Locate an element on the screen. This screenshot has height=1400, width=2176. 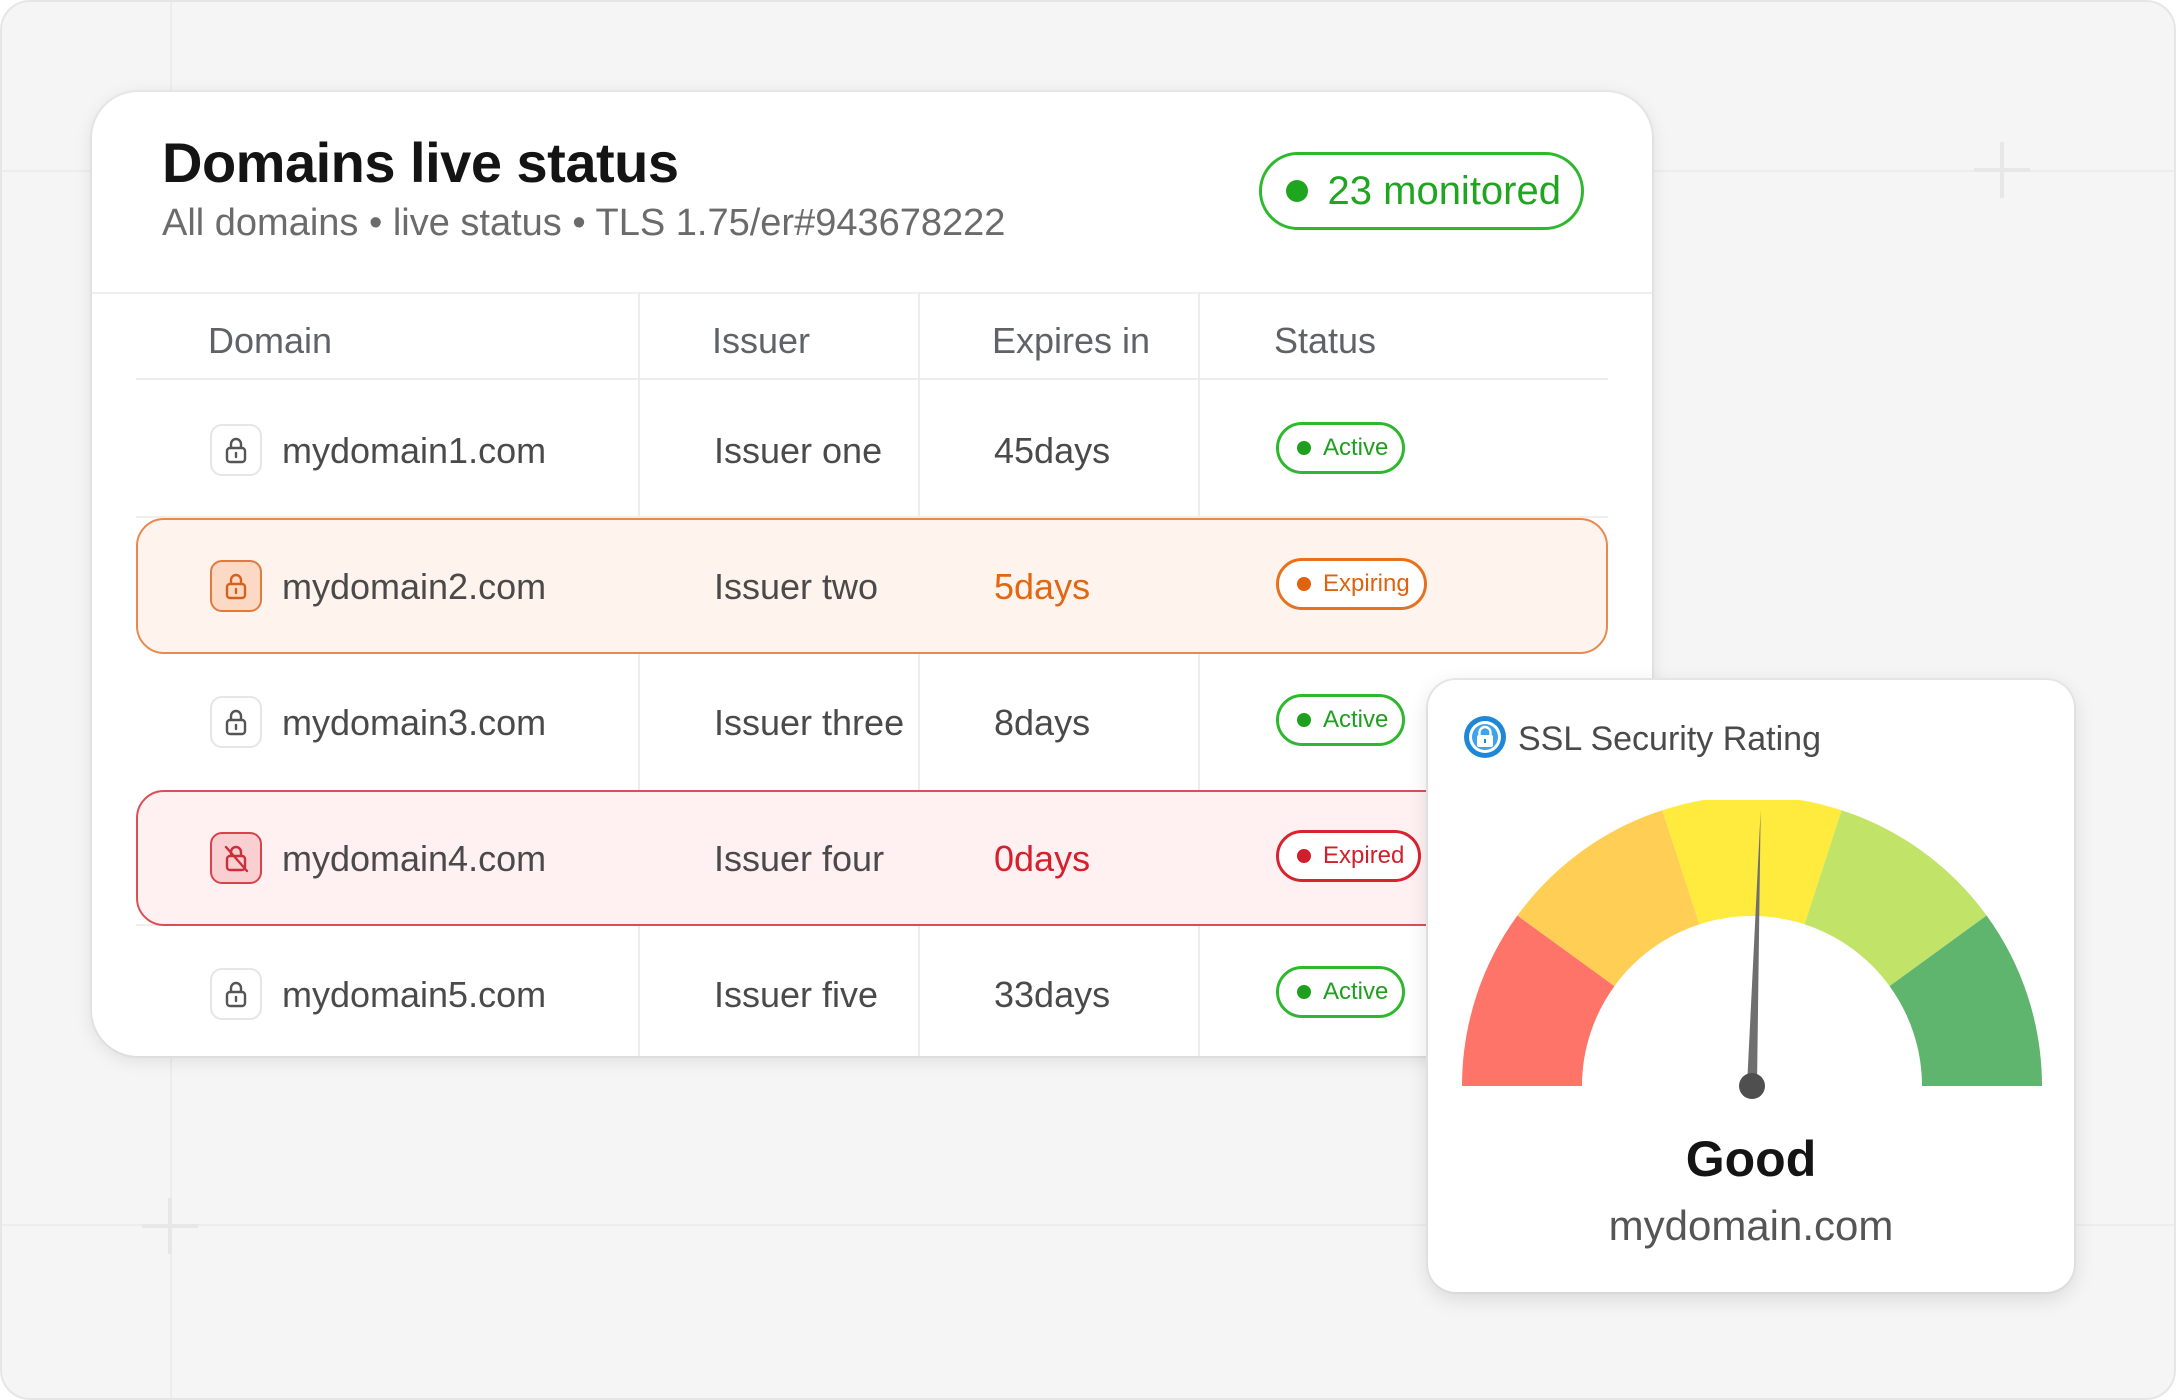
domain-name: mydomain3.com is located at coordinates (414, 723).